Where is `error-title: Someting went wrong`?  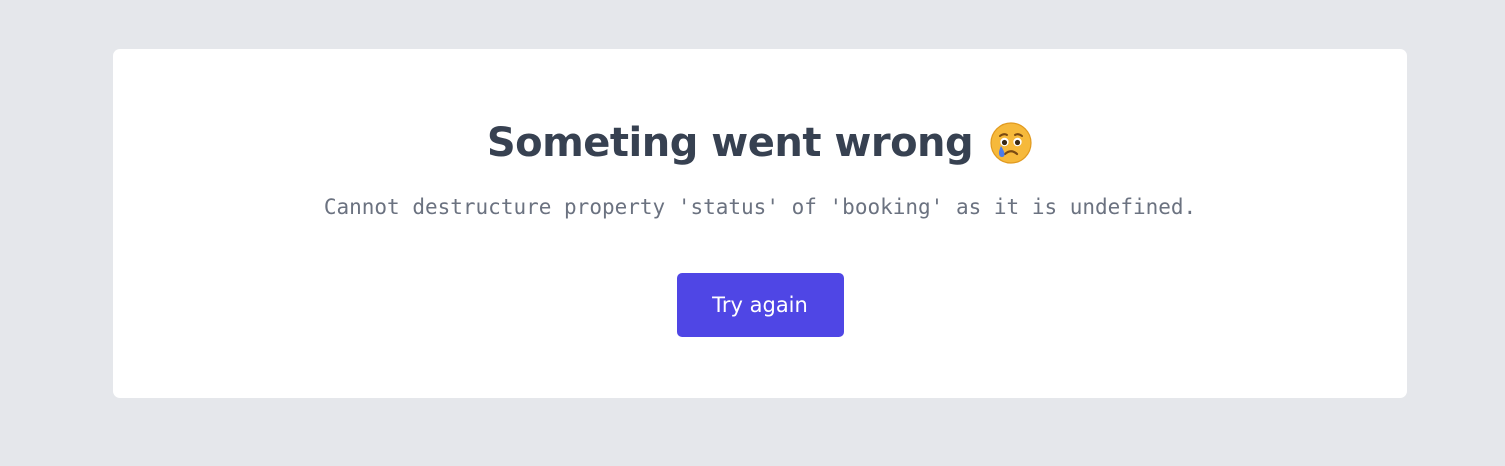 error-title: Someting went wrong is located at coordinates (730, 143).